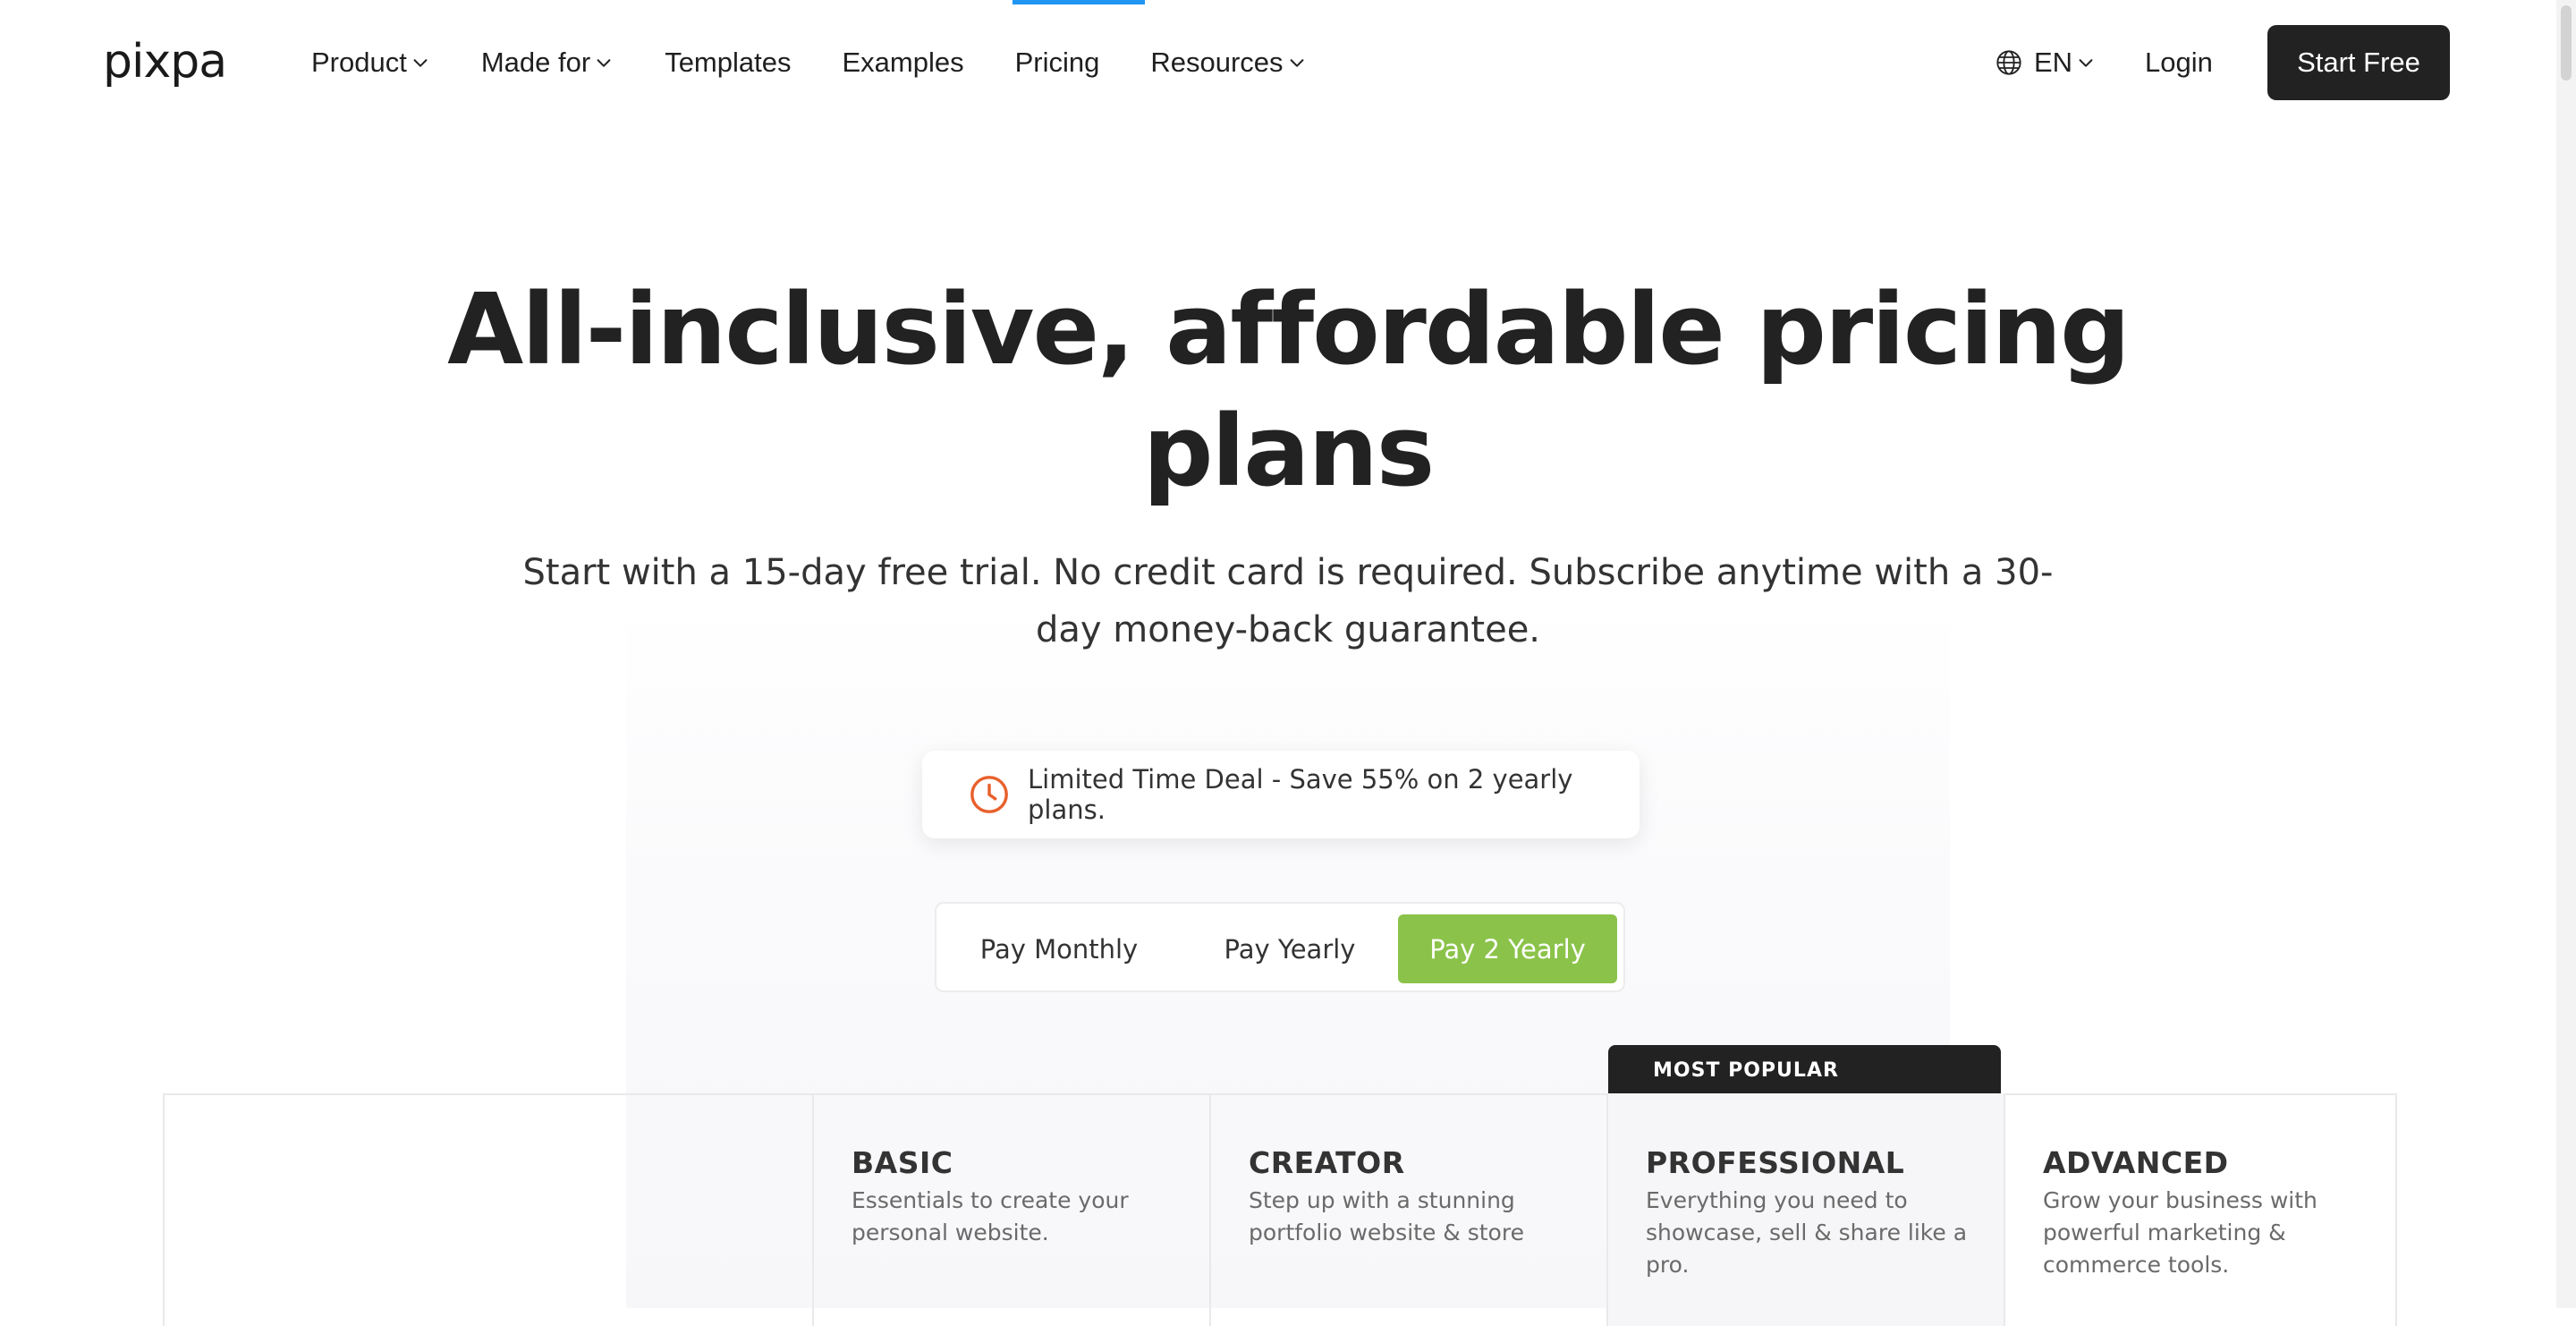 Image resolution: width=2576 pixels, height=1326 pixels. I want to click on nav-product: Product, so click(370, 63).